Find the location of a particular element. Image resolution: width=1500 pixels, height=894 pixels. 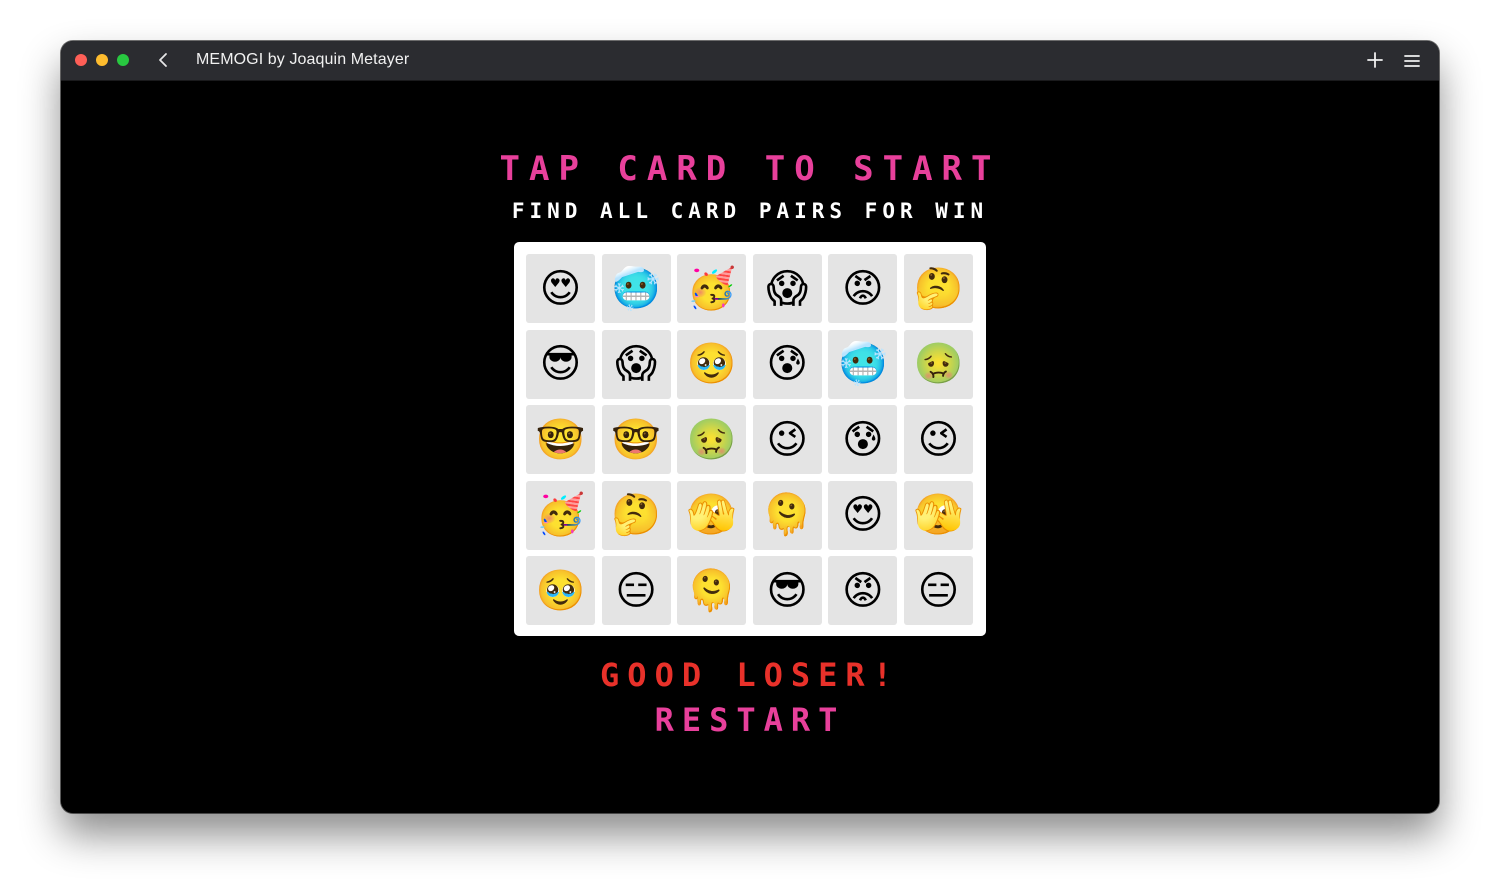

headline: TAP CARD TO START is located at coordinates (750, 169).